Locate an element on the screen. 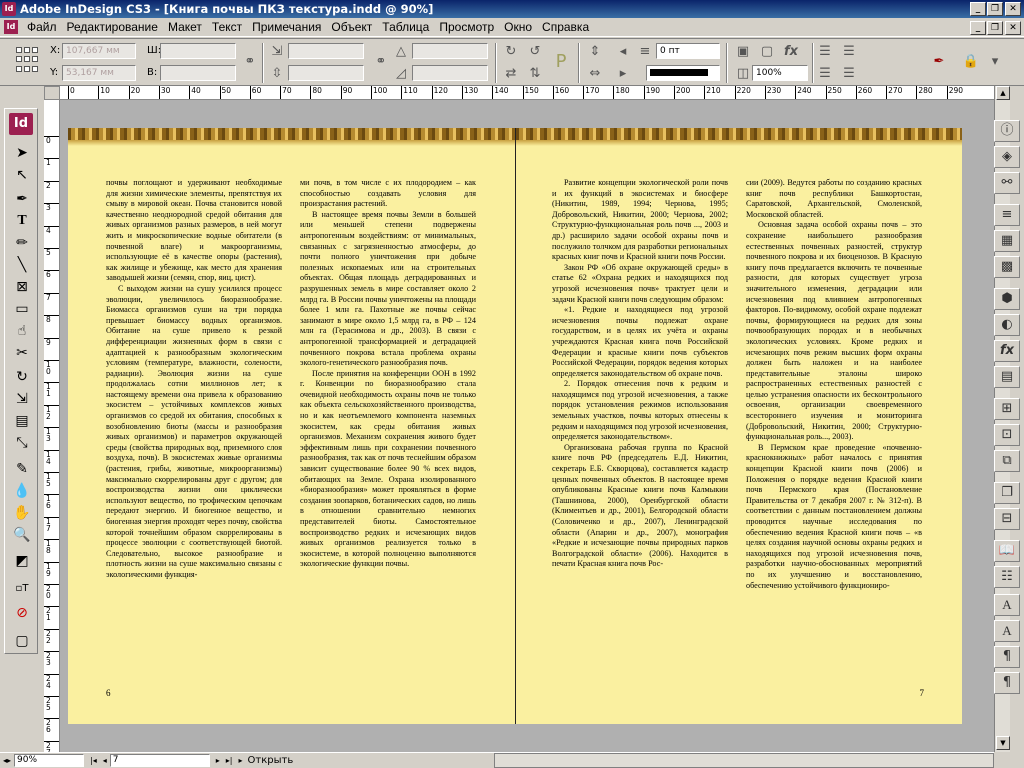  rotate-ccw-icon: ↺ is located at coordinates (535, 52).